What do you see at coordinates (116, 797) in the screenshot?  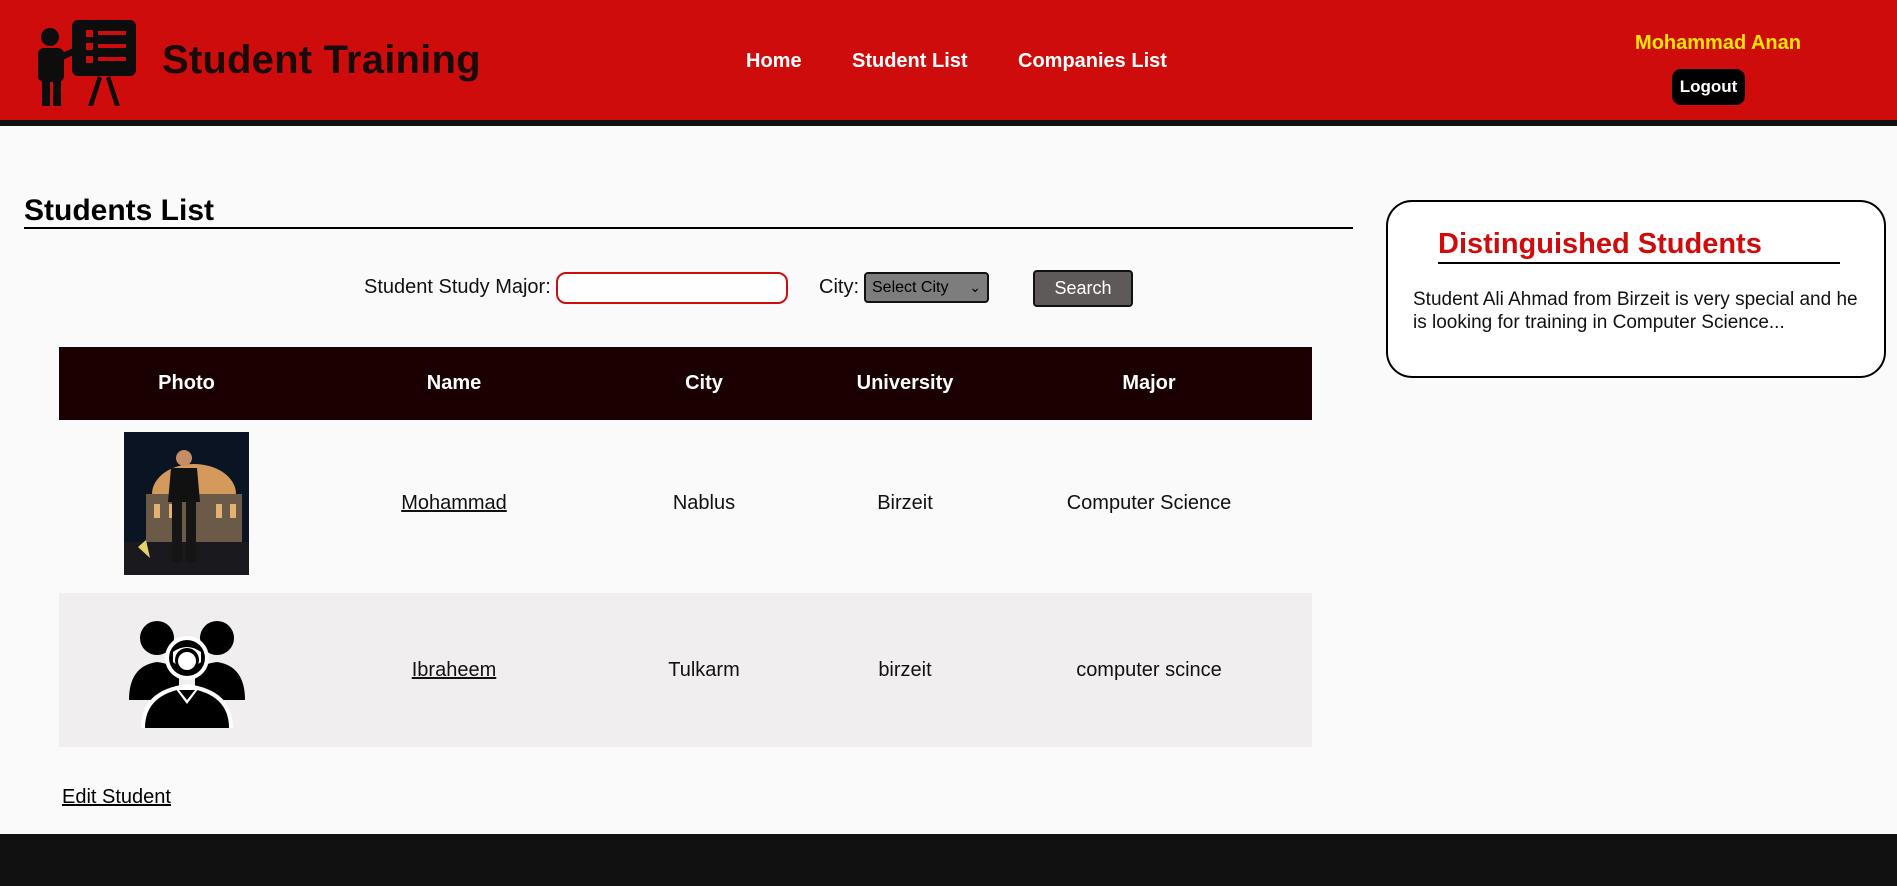 I see `edit-student-link: Edit Student` at bounding box center [116, 797].